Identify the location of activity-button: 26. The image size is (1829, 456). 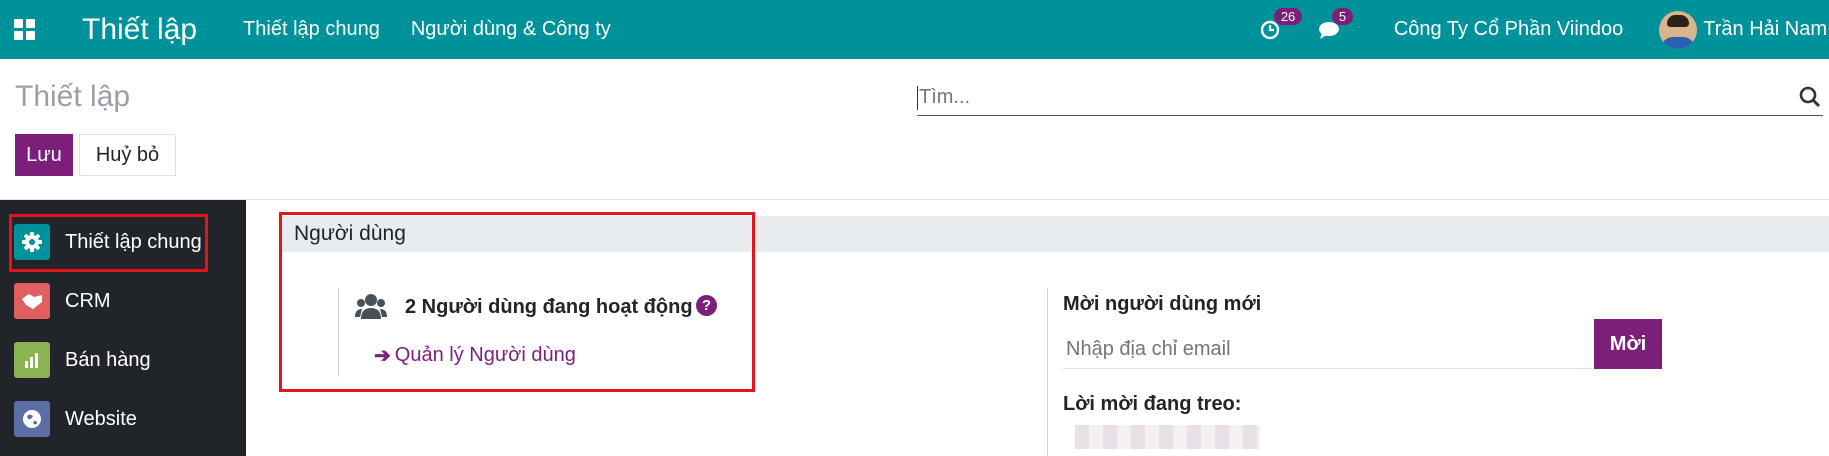
(1281, 23).